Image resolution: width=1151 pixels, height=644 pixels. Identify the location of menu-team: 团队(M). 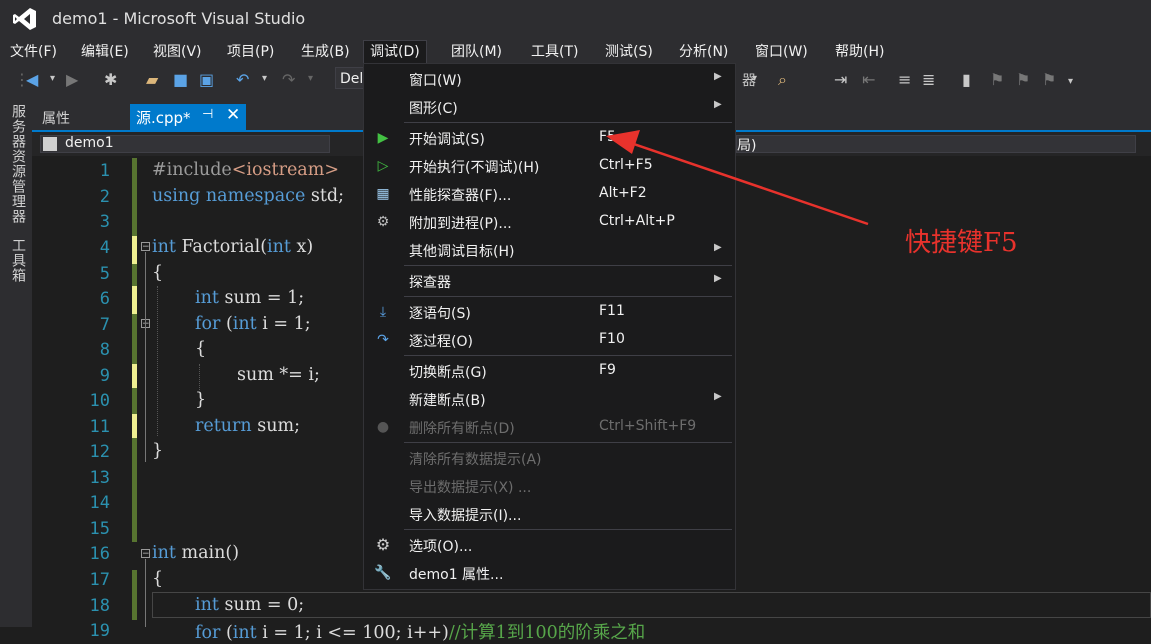
(476, 52).